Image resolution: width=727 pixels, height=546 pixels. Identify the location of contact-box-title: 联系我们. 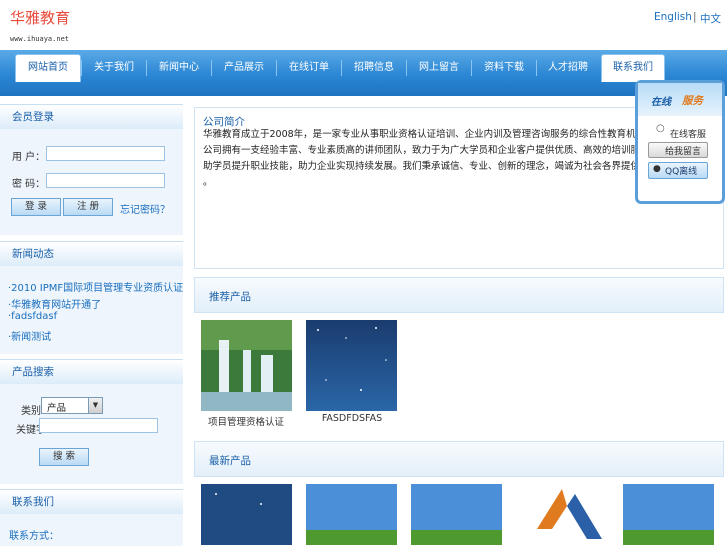
(91, 501).